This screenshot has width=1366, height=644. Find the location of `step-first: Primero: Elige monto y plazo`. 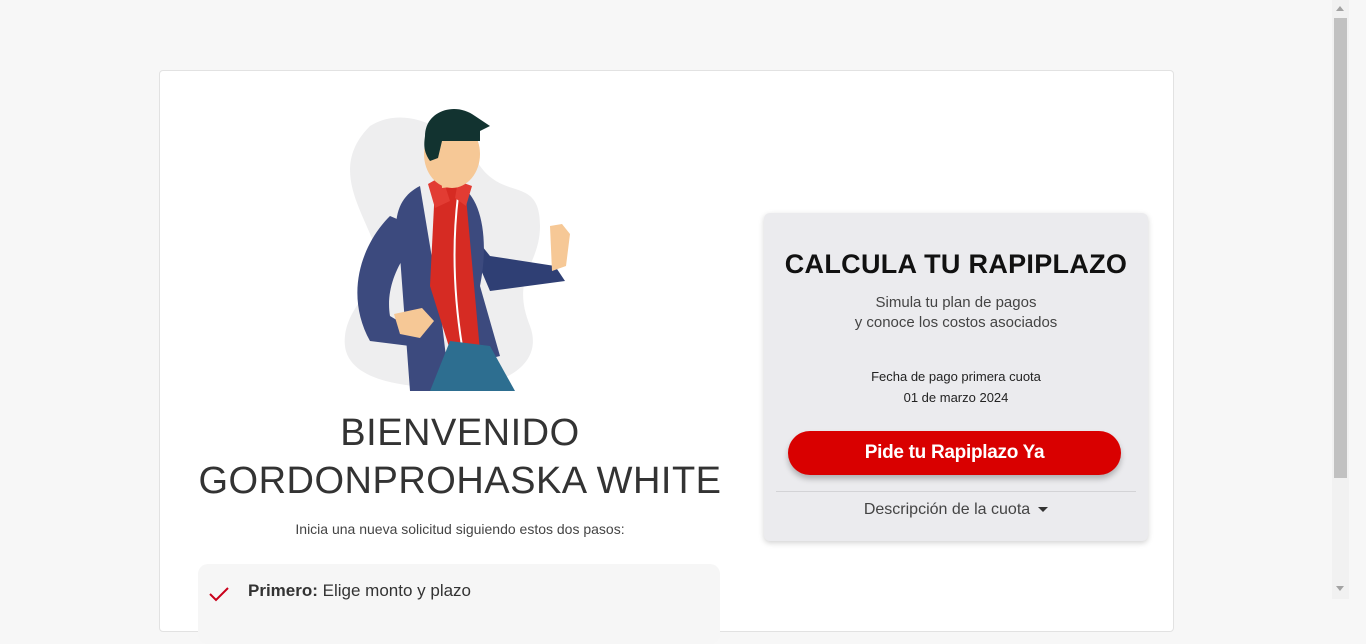

step-first: Primero: Elige monto y plazo is located at coordinates (359, 591).